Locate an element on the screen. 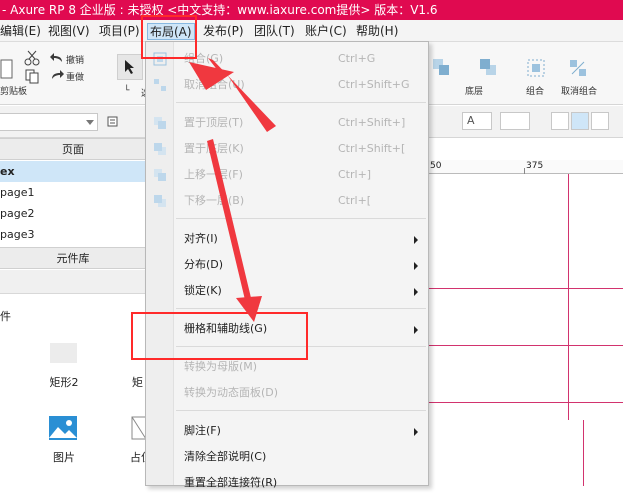  annotation-arrows is located at coordinates (232, 190).